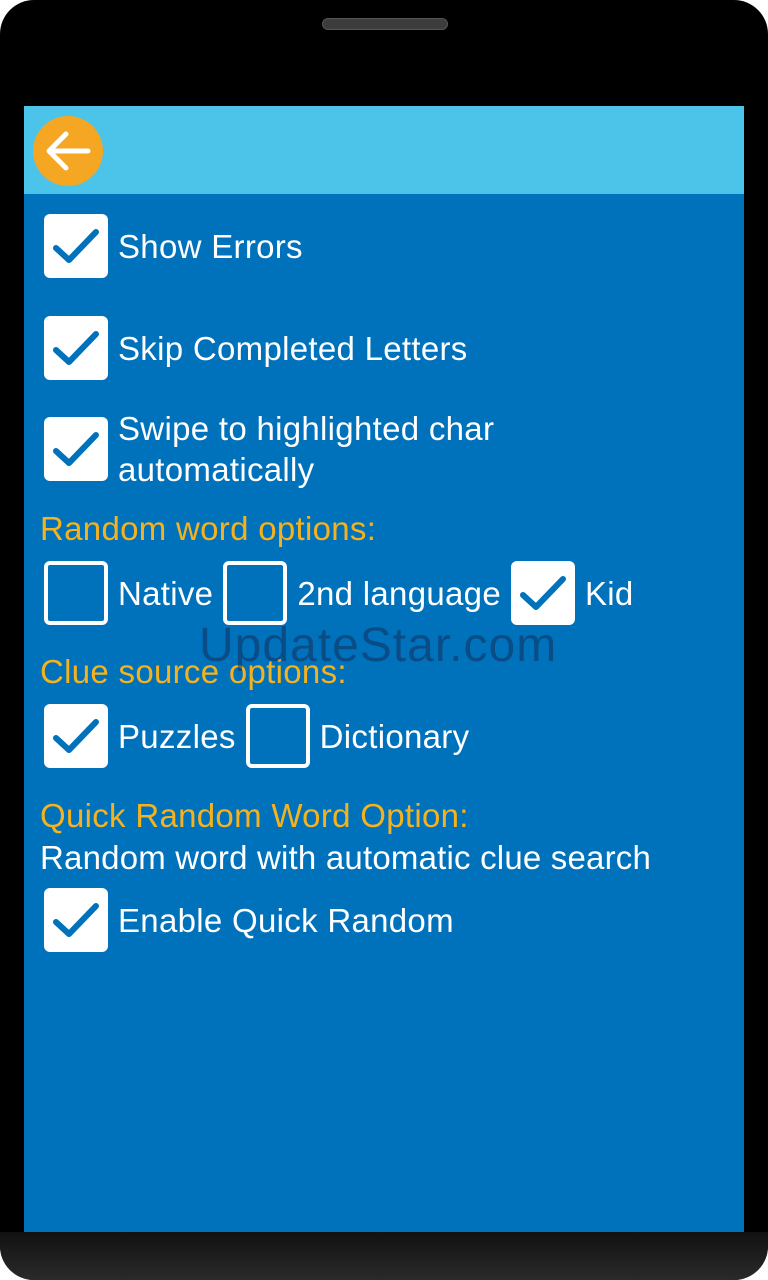  What do you see at coordinates (210, 246) in the screenshot?
I see `show-errors-label: Show Errors` at bounding box center [210, 246].